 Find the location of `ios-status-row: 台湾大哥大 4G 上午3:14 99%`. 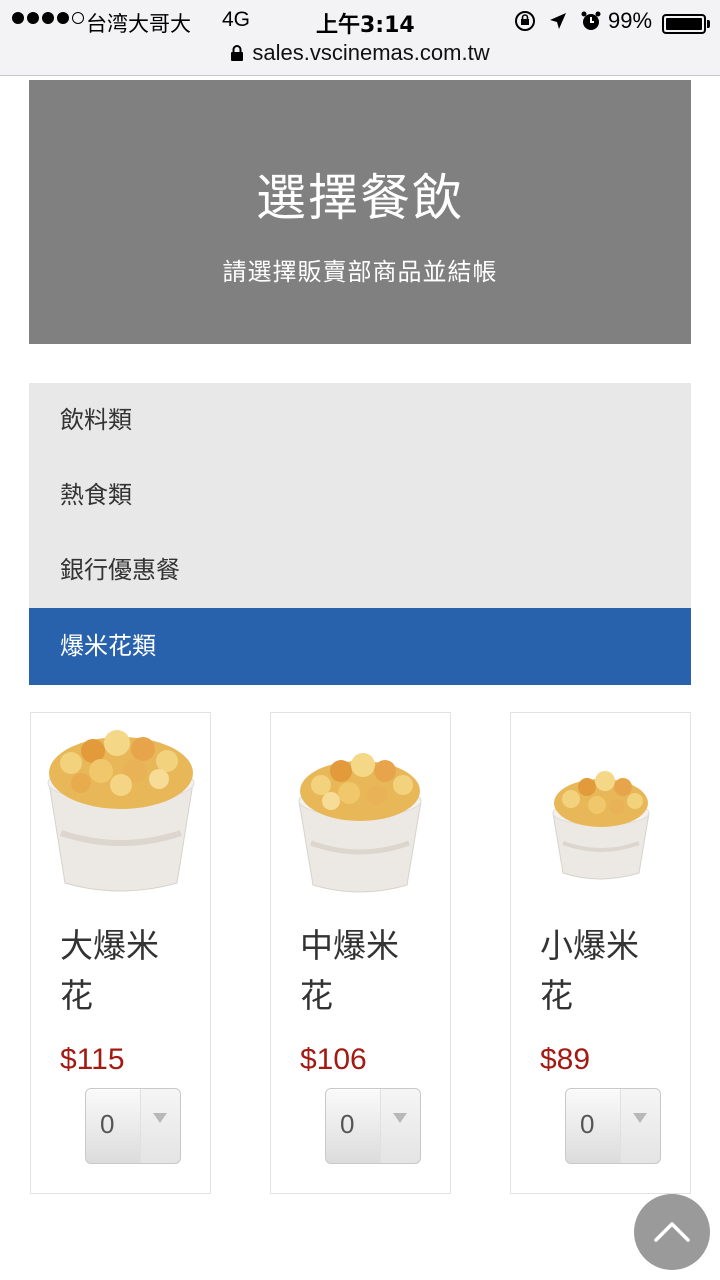

ios-status-row: 台湾大哥大 4G 上午3:14 99% is located at coordinates (360, 21).